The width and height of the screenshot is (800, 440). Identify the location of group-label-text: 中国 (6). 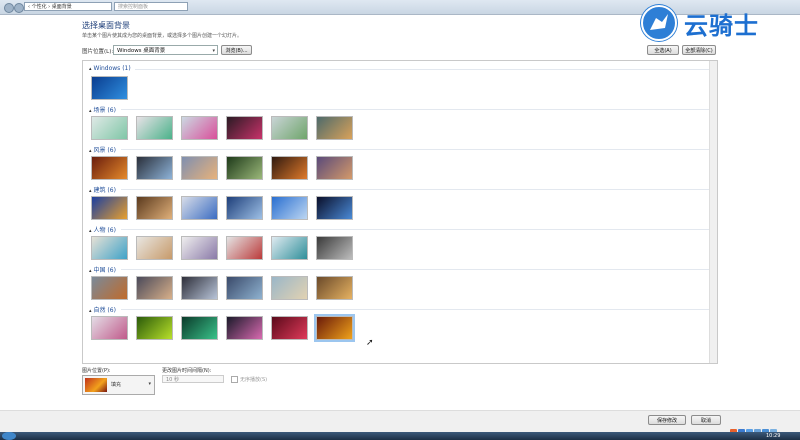
(104, 270).